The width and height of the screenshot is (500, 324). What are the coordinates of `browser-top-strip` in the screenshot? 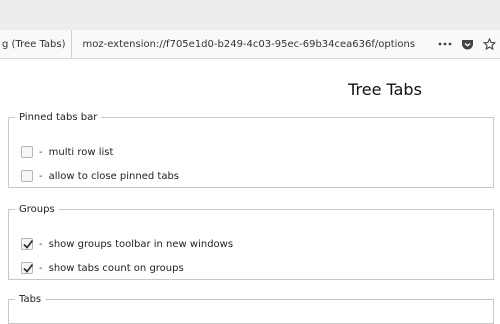 It's located at (250, 15).